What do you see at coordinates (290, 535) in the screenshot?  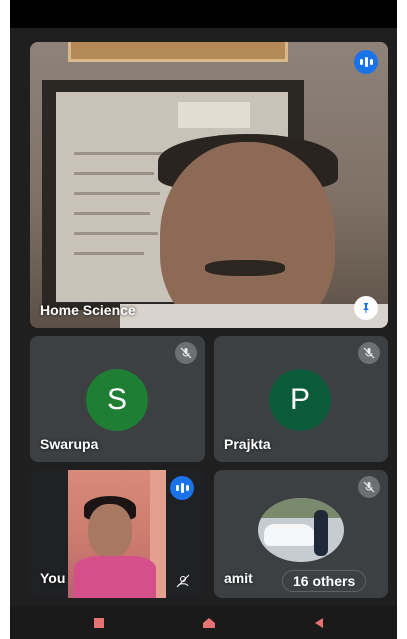 I see `avatar-photo-car` at bounding box center [290, 535].